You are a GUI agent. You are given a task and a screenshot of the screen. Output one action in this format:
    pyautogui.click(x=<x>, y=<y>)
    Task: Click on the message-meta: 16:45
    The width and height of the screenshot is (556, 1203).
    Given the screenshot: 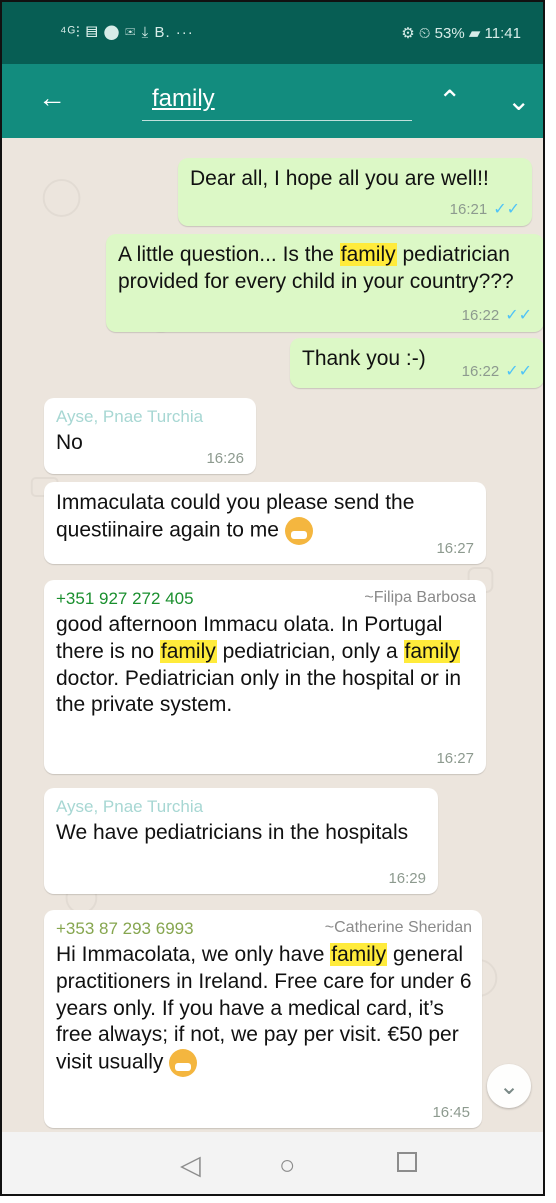 What is the action you would take?
    pyautogui.click(x=451, y=1112)
    